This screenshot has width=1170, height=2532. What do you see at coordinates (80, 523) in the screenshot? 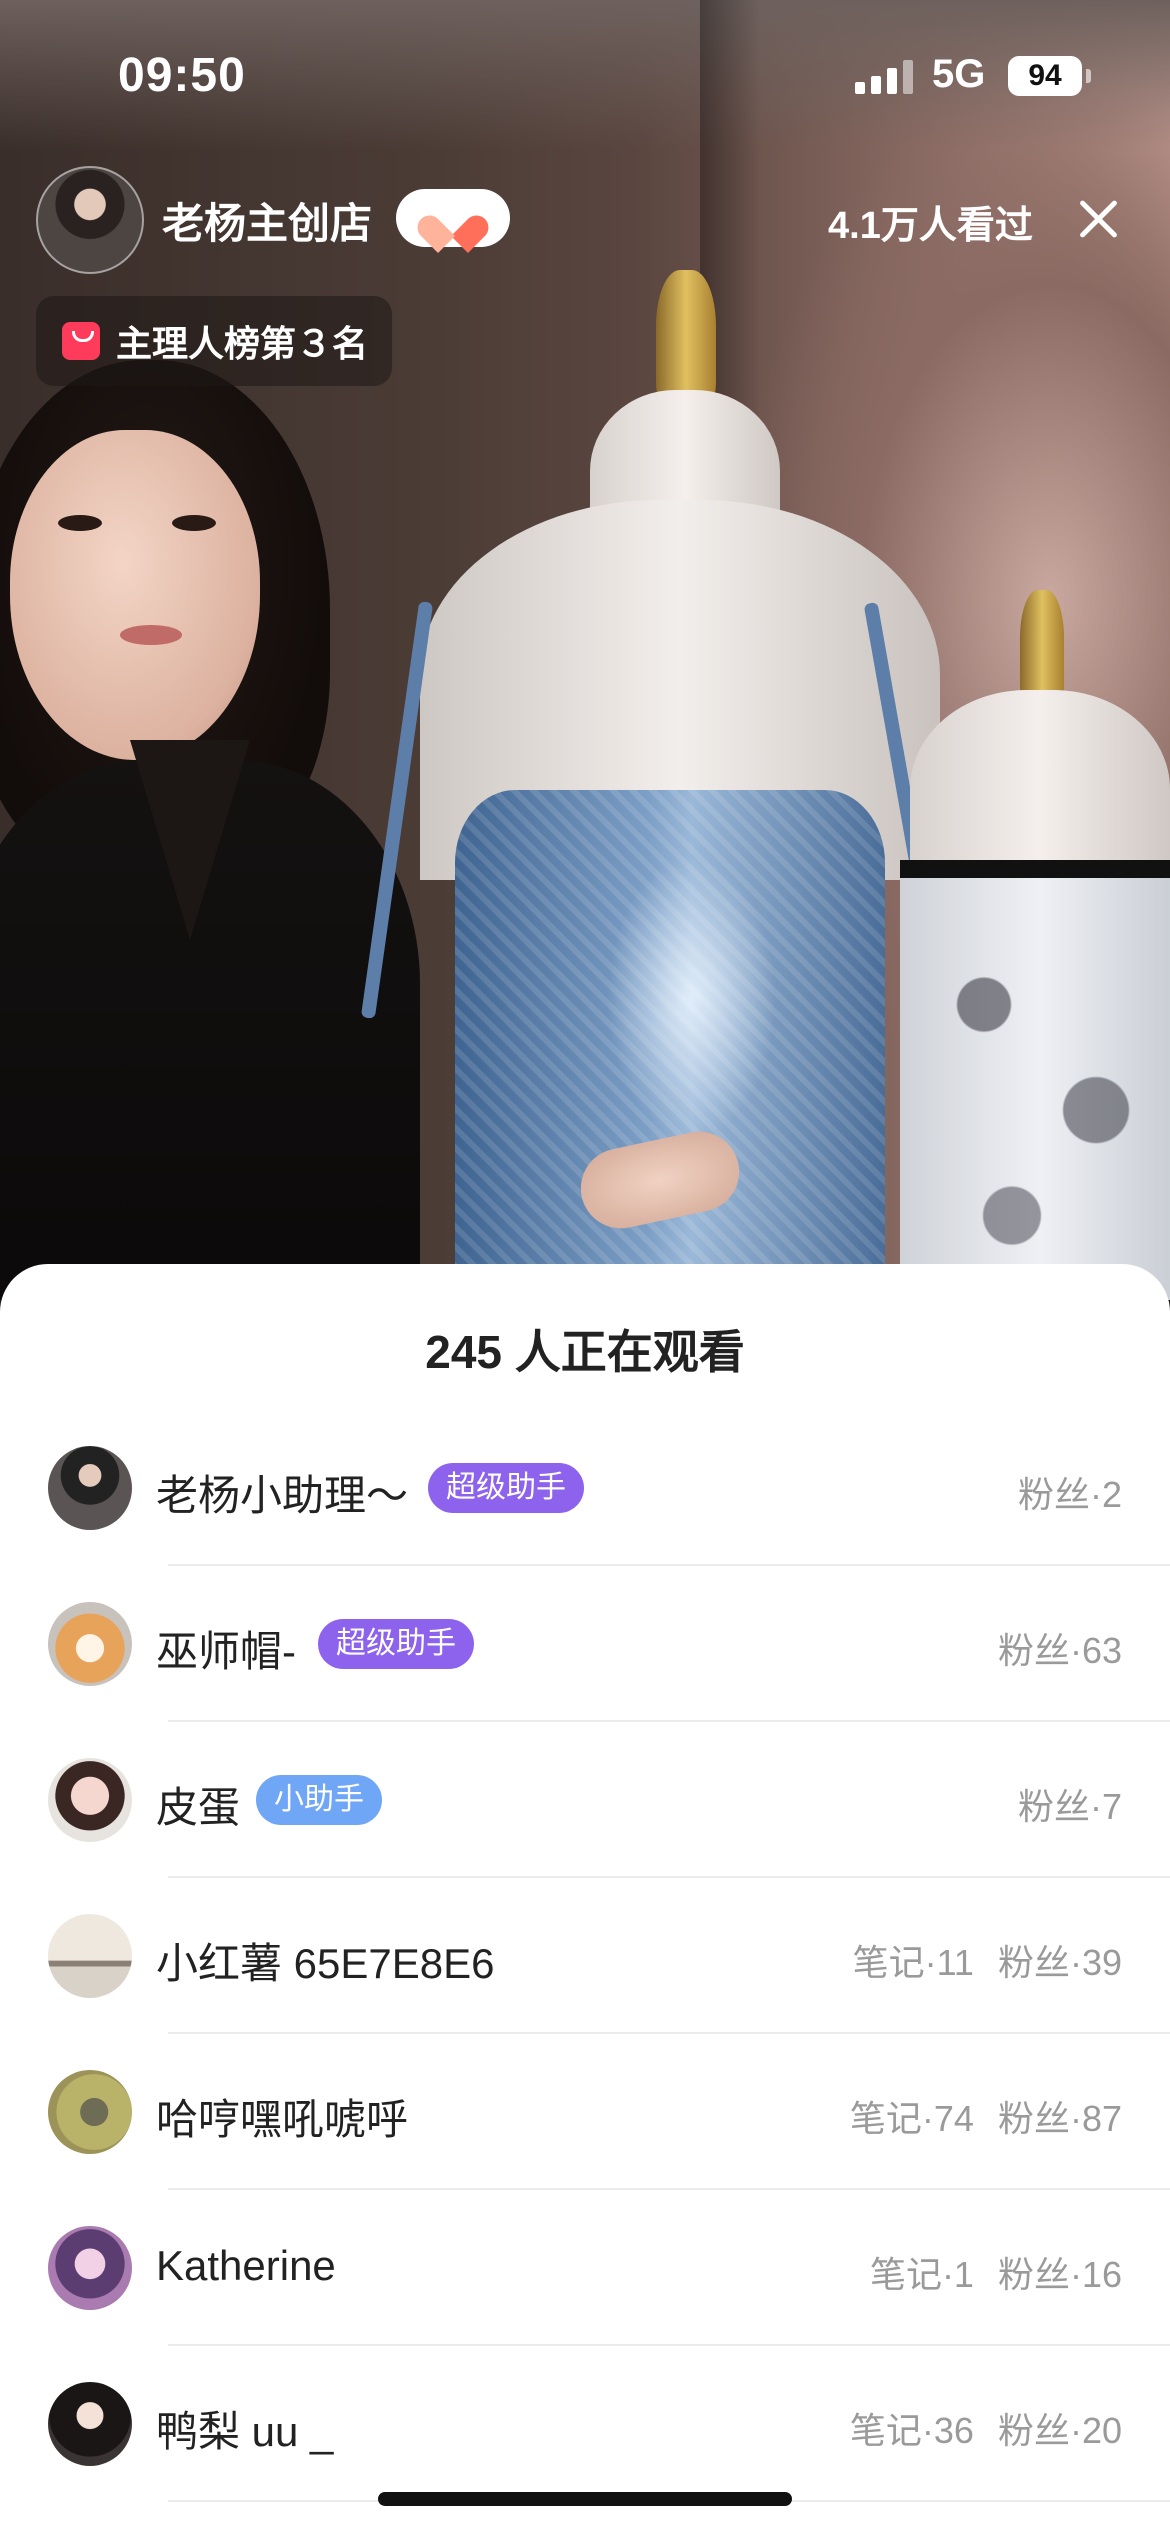
I see `host-eye-left` at bounding box center [80, 523].